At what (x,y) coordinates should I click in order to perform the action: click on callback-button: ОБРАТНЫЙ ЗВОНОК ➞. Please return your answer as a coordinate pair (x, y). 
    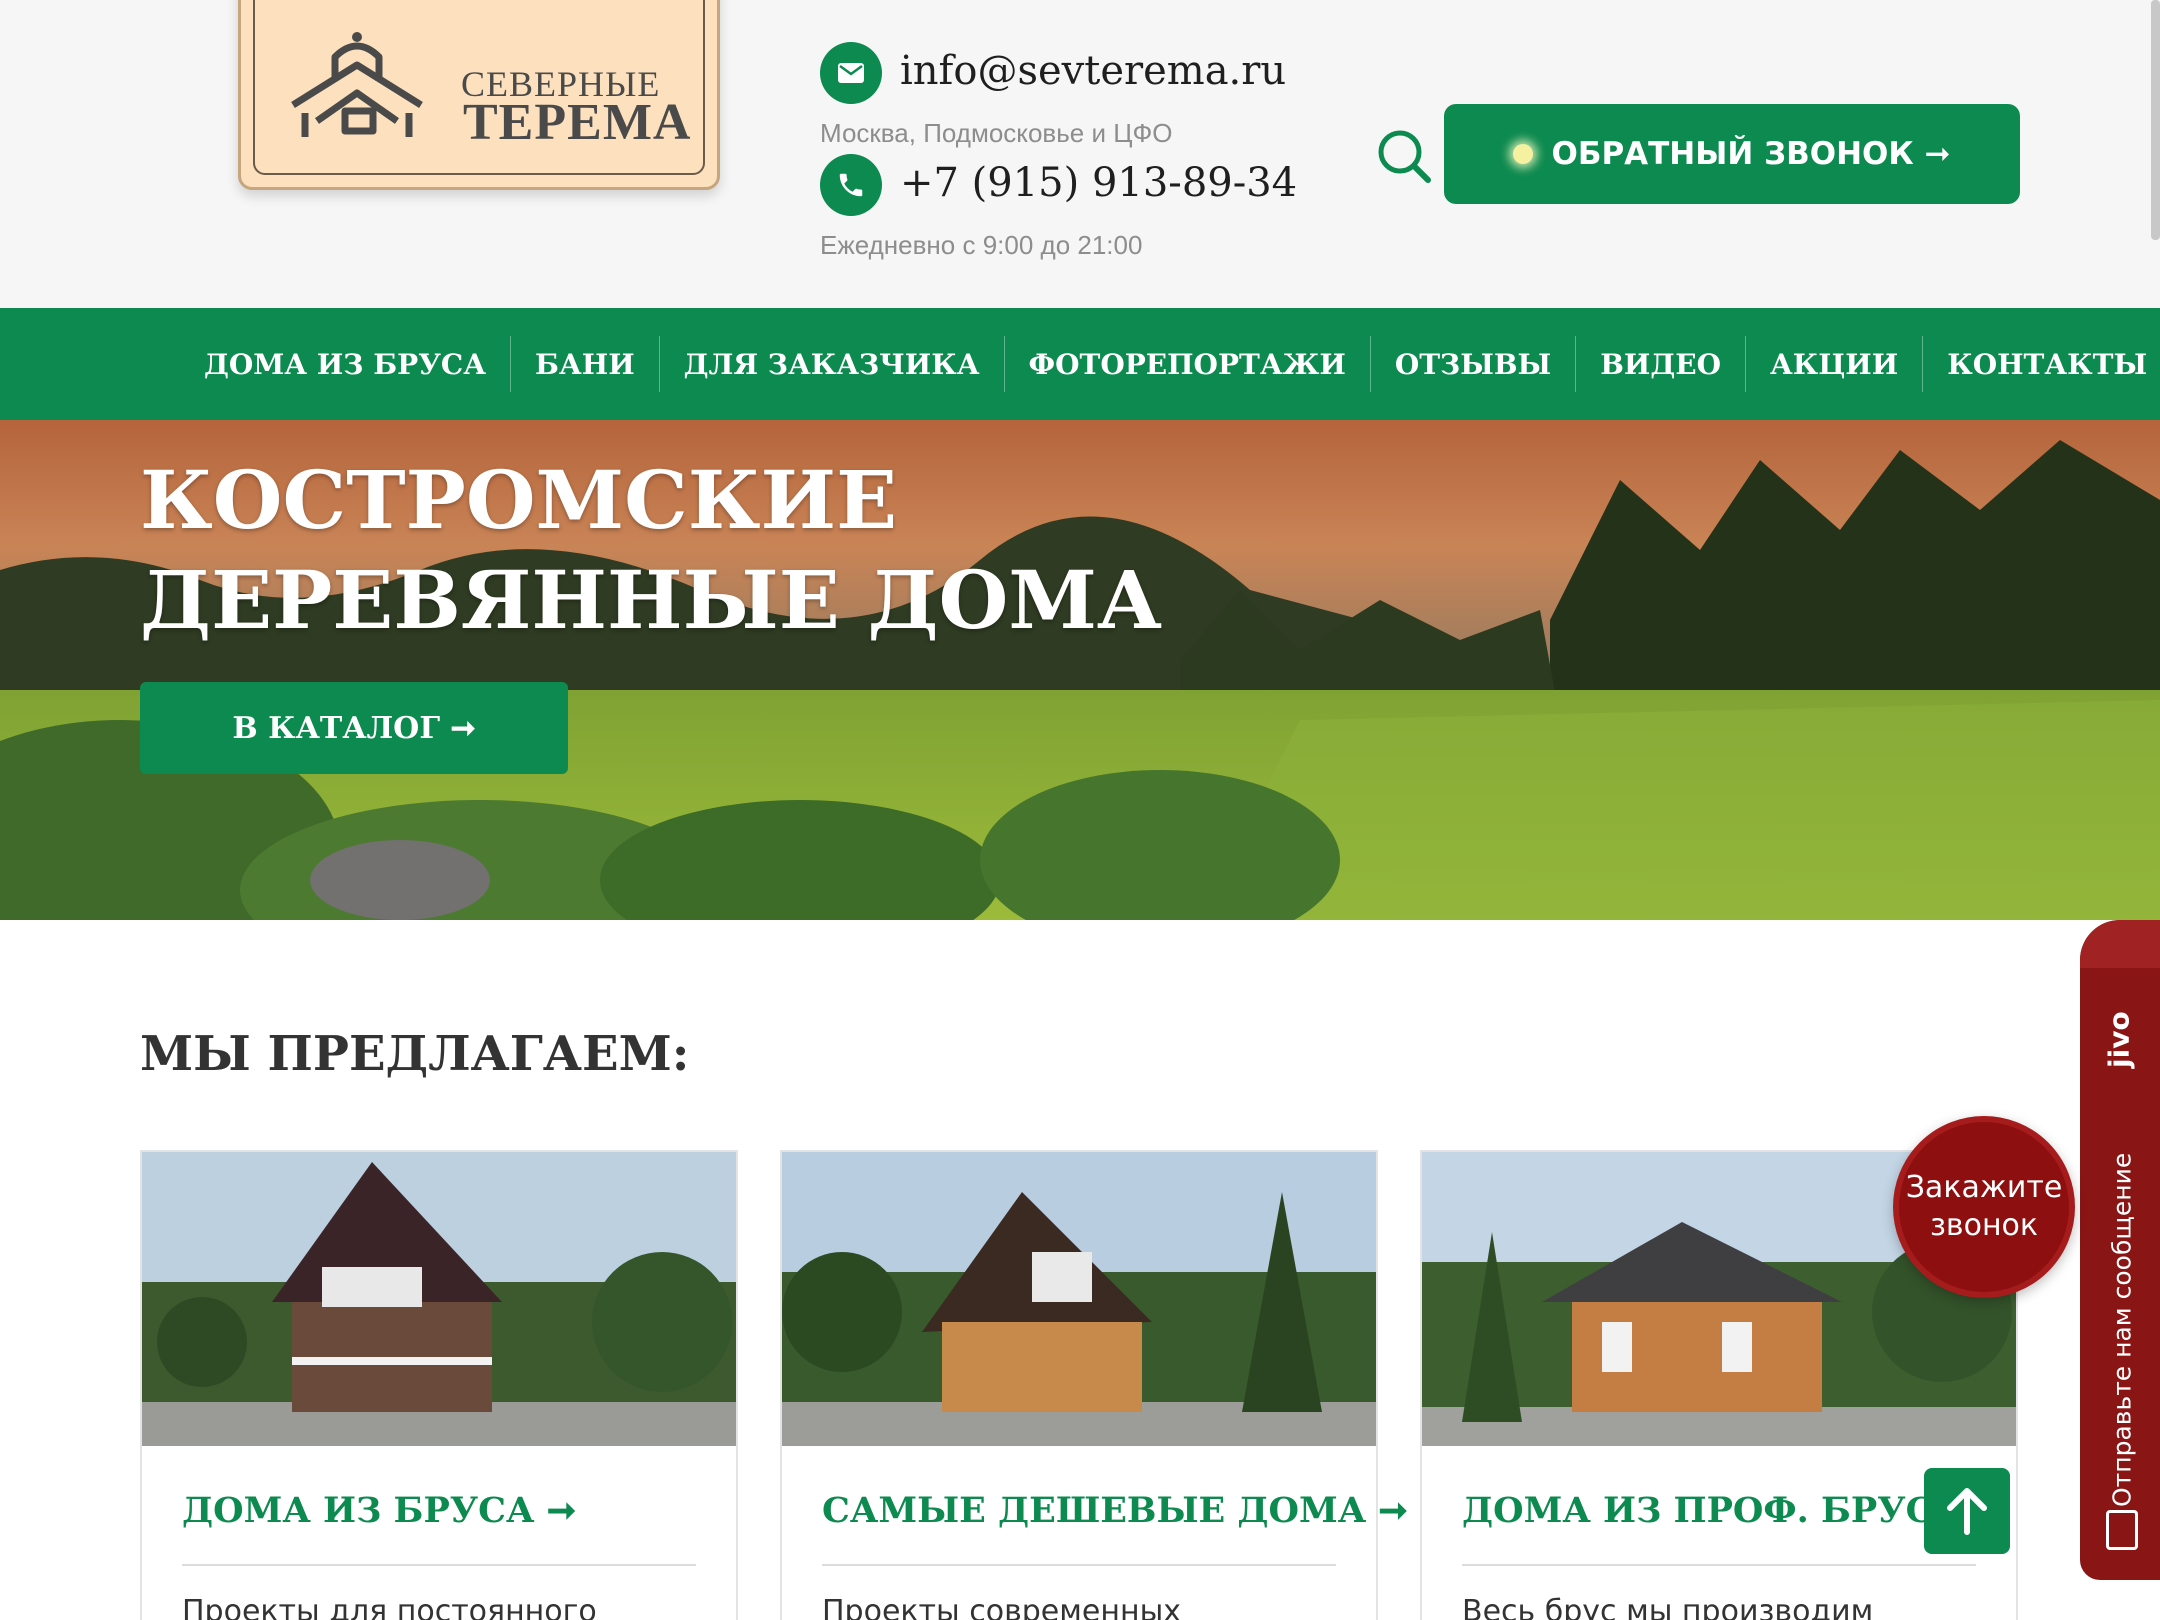
    Looking at the image, I should click on (1732, 154).